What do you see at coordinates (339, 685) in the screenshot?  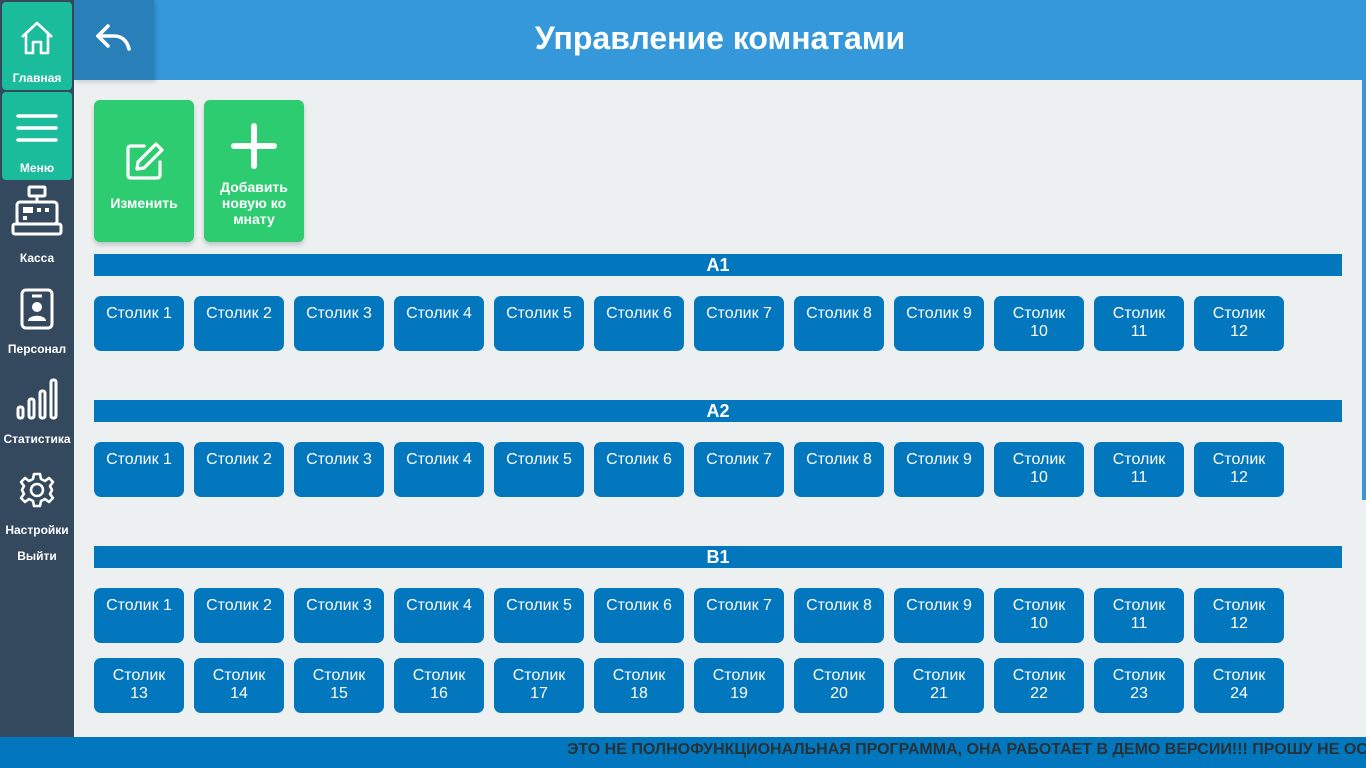 I see `table-button: Столик 15` at bounding box center [339, 685].